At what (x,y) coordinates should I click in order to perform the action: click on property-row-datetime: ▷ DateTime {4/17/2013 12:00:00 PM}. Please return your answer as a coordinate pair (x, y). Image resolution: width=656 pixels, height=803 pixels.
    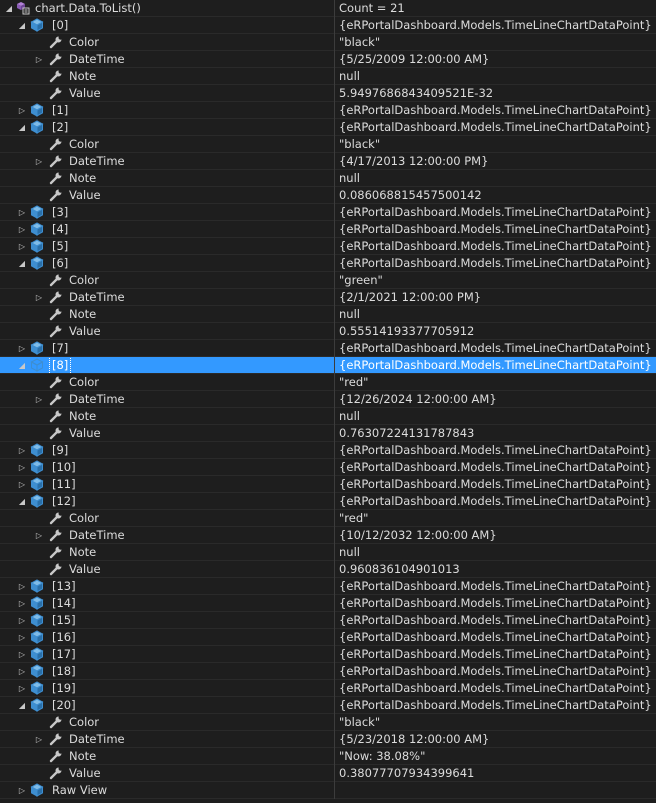
    Looking at the image, I should click on (328, 161).